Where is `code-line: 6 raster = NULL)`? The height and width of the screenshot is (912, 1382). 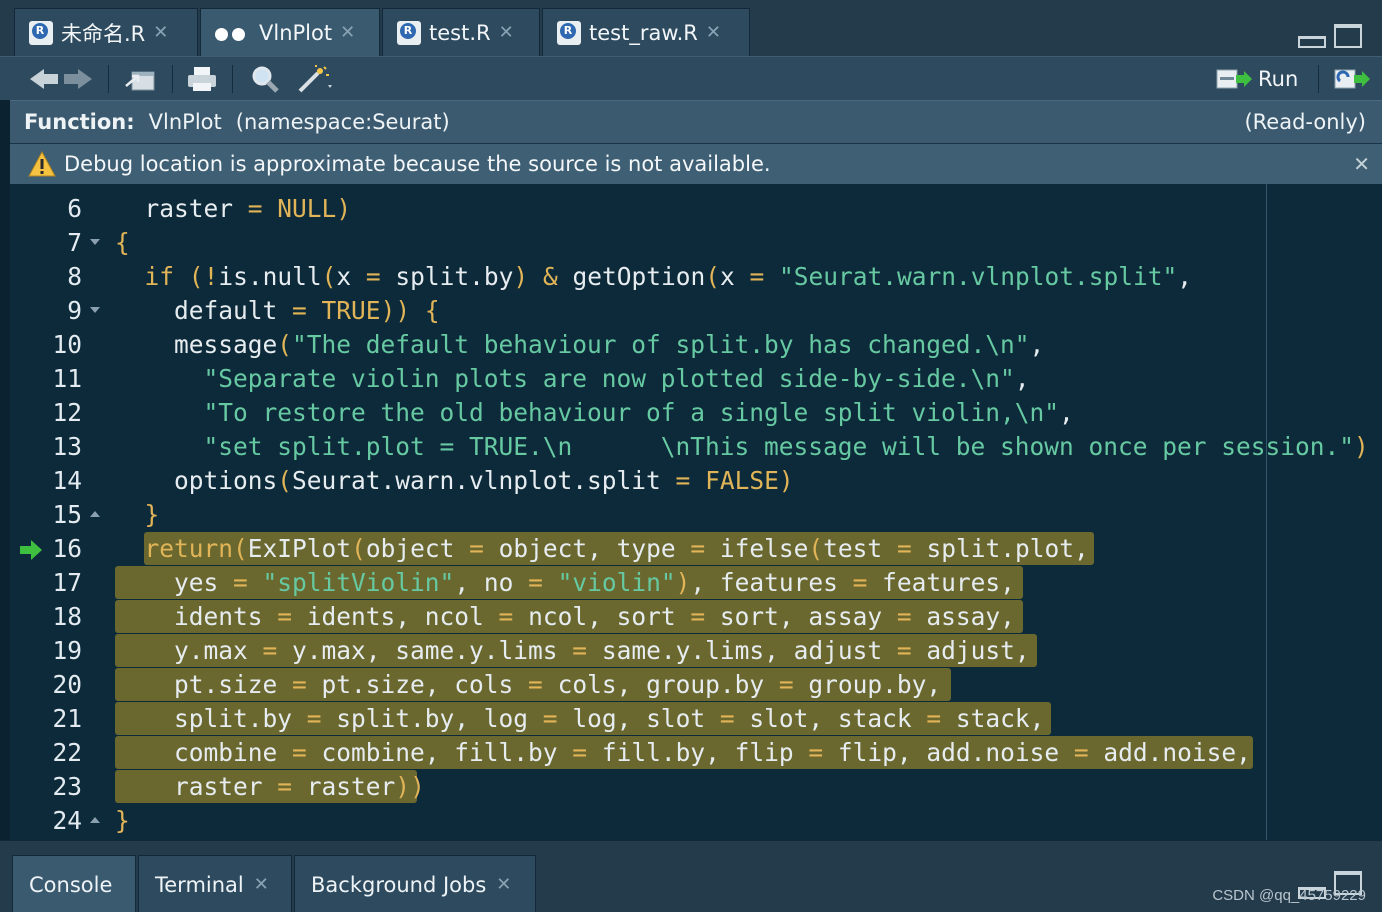 code-line: 6 raster = NULL) is located at coordinates (696, 209).